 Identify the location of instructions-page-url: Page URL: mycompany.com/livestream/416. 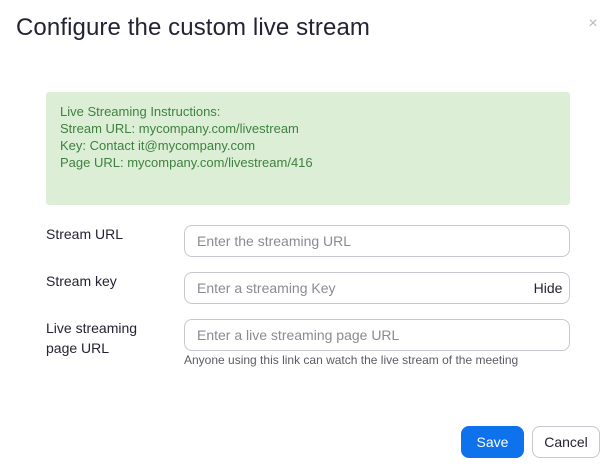
(186, 162).